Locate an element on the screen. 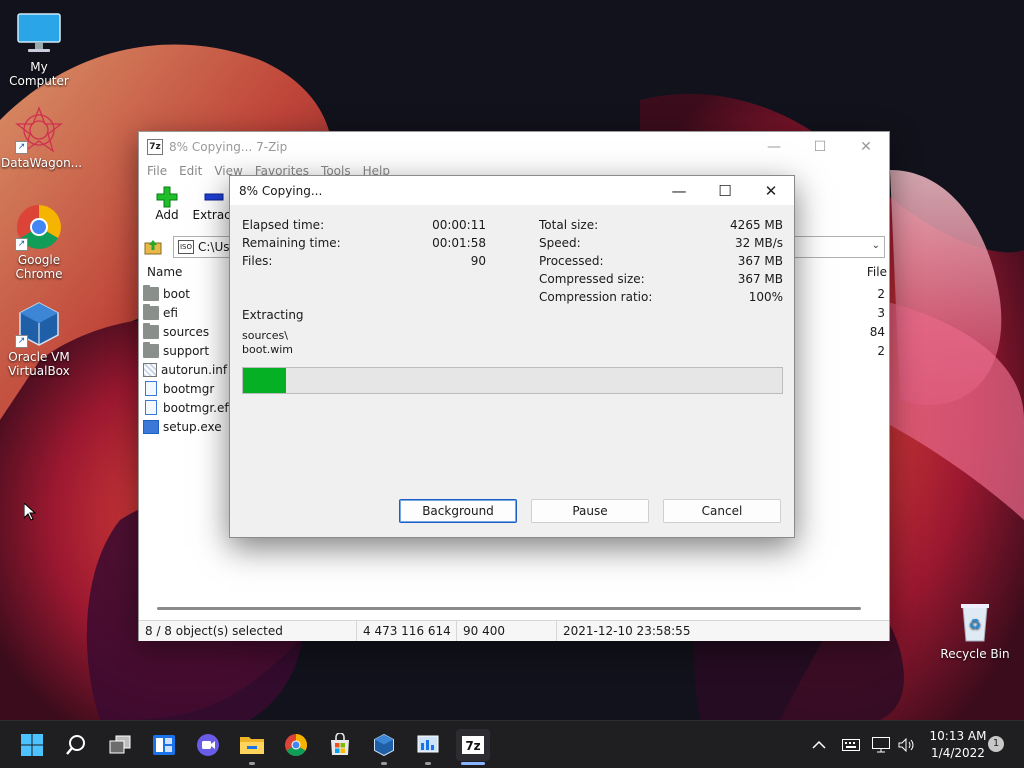 The width and height of the screenshot is (1024, 768). close-button: ✕ is located at coordinates (866, 146).